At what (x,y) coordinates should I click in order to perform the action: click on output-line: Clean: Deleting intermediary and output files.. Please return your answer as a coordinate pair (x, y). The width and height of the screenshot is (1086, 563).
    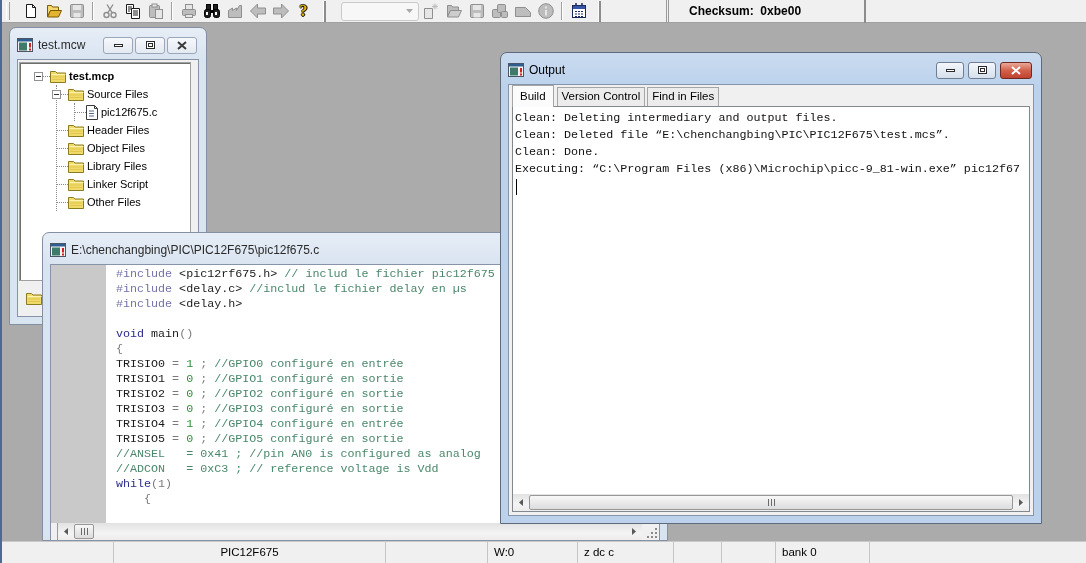
    Looking at the image, I should click on (676, 118).